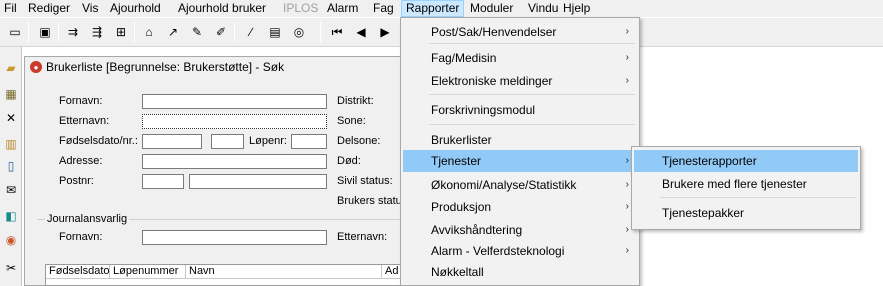 Image resolution: width=883 pixels, height=286 pixels. I want to click on tools-icon: ✎, so click(197, 32).